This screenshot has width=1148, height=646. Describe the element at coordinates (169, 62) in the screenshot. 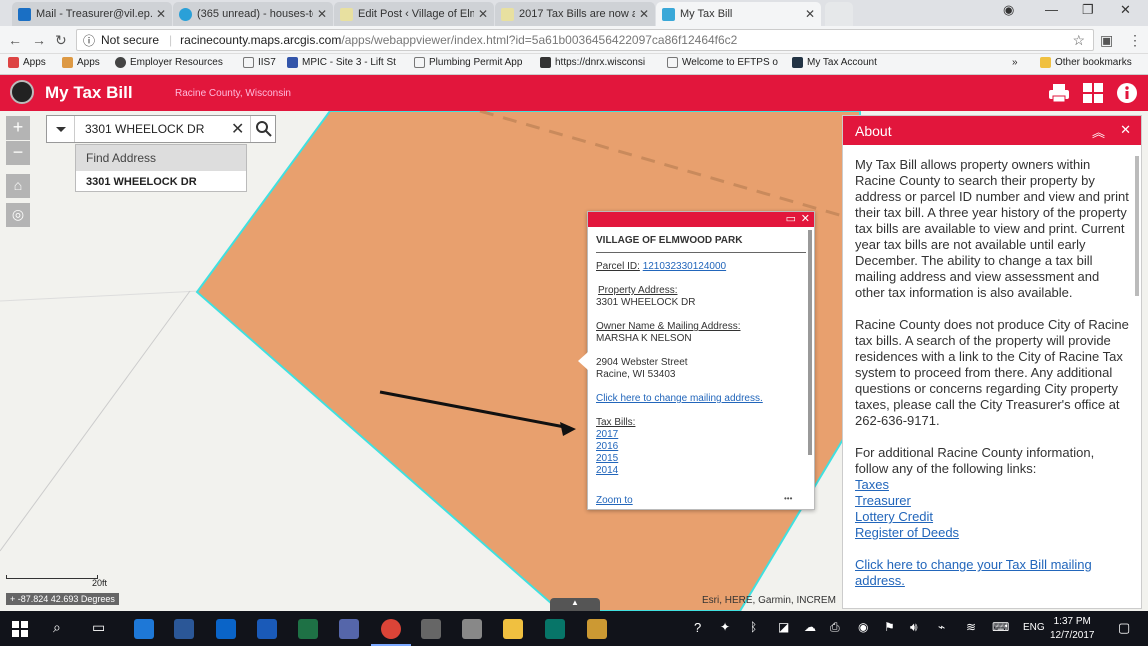

I see `bookmark-employer-resources: Employer Resources` at that location.